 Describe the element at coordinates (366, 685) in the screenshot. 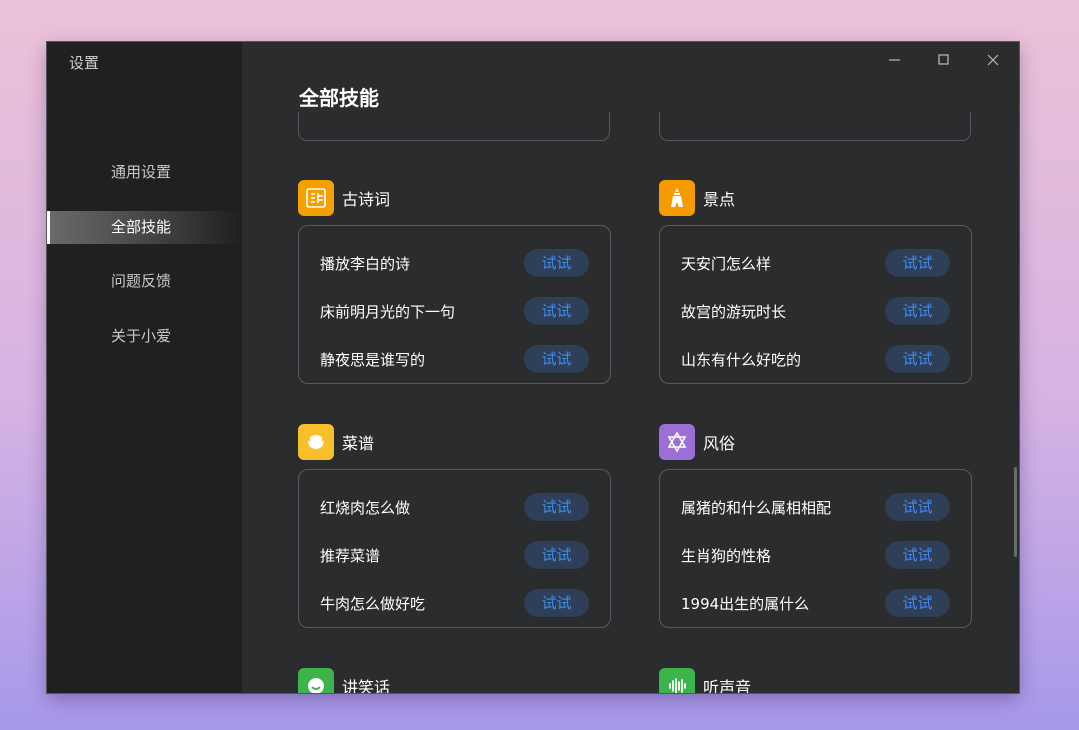

I see `category-title: 讲笑话` at that location.